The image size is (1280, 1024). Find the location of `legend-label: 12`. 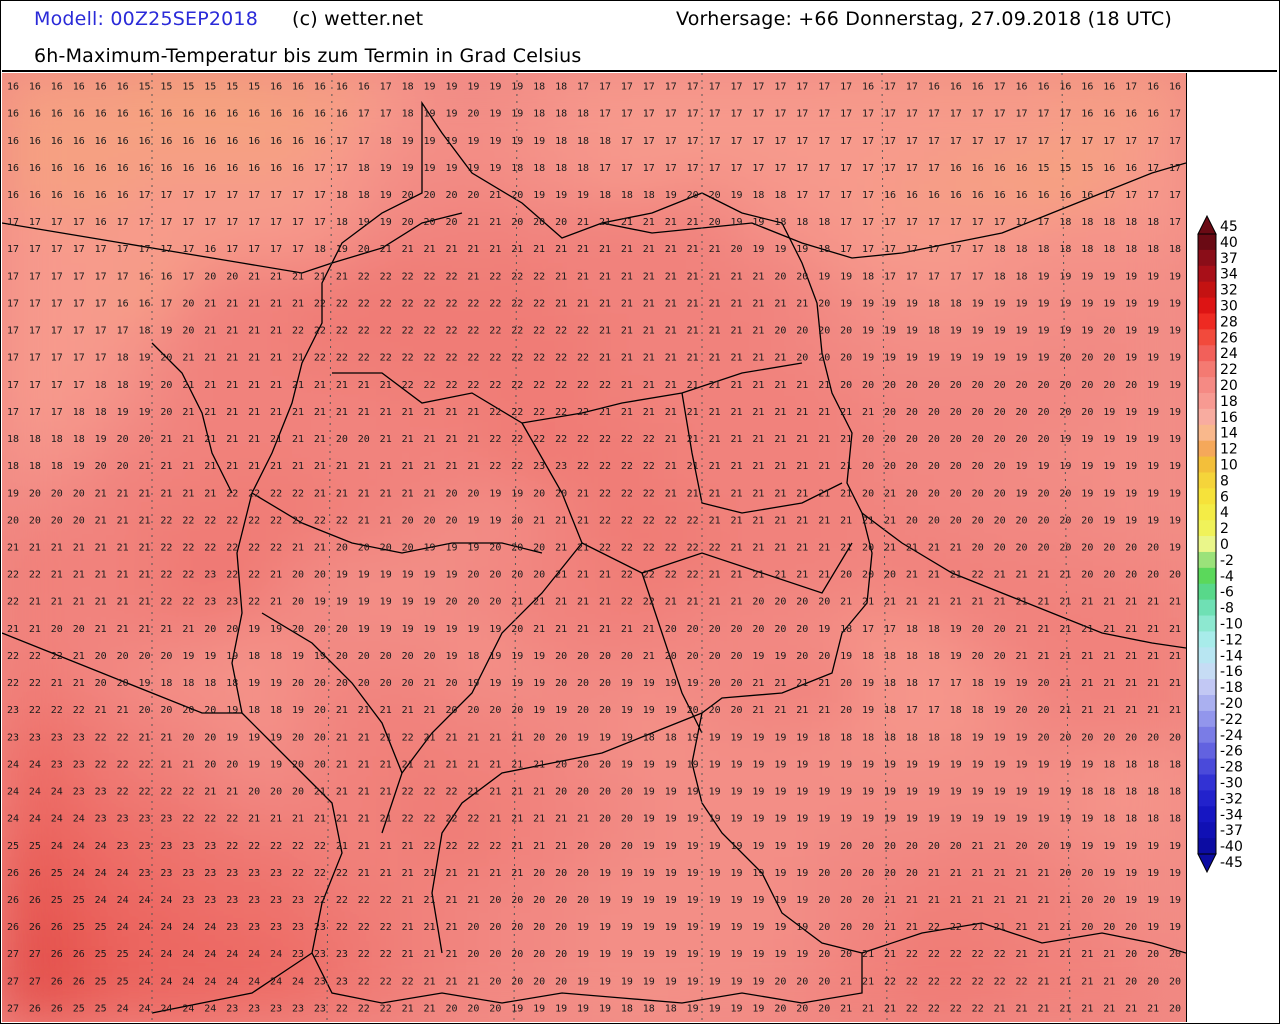

legend-label: 12 is located at coordinates (1229, 450).